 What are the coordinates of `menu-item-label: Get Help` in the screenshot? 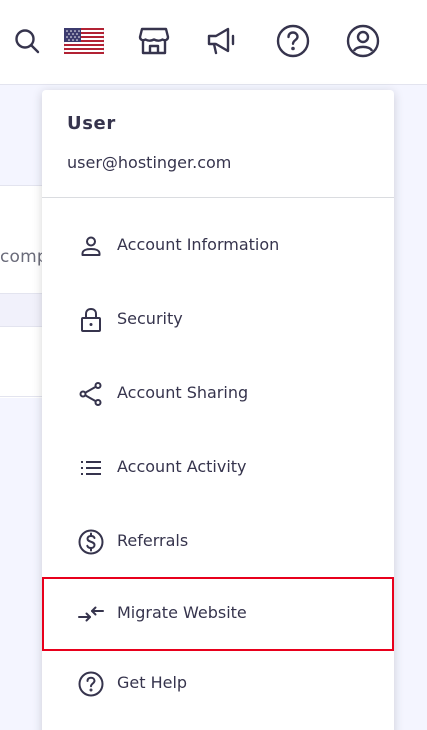 It's located at (152, 682).